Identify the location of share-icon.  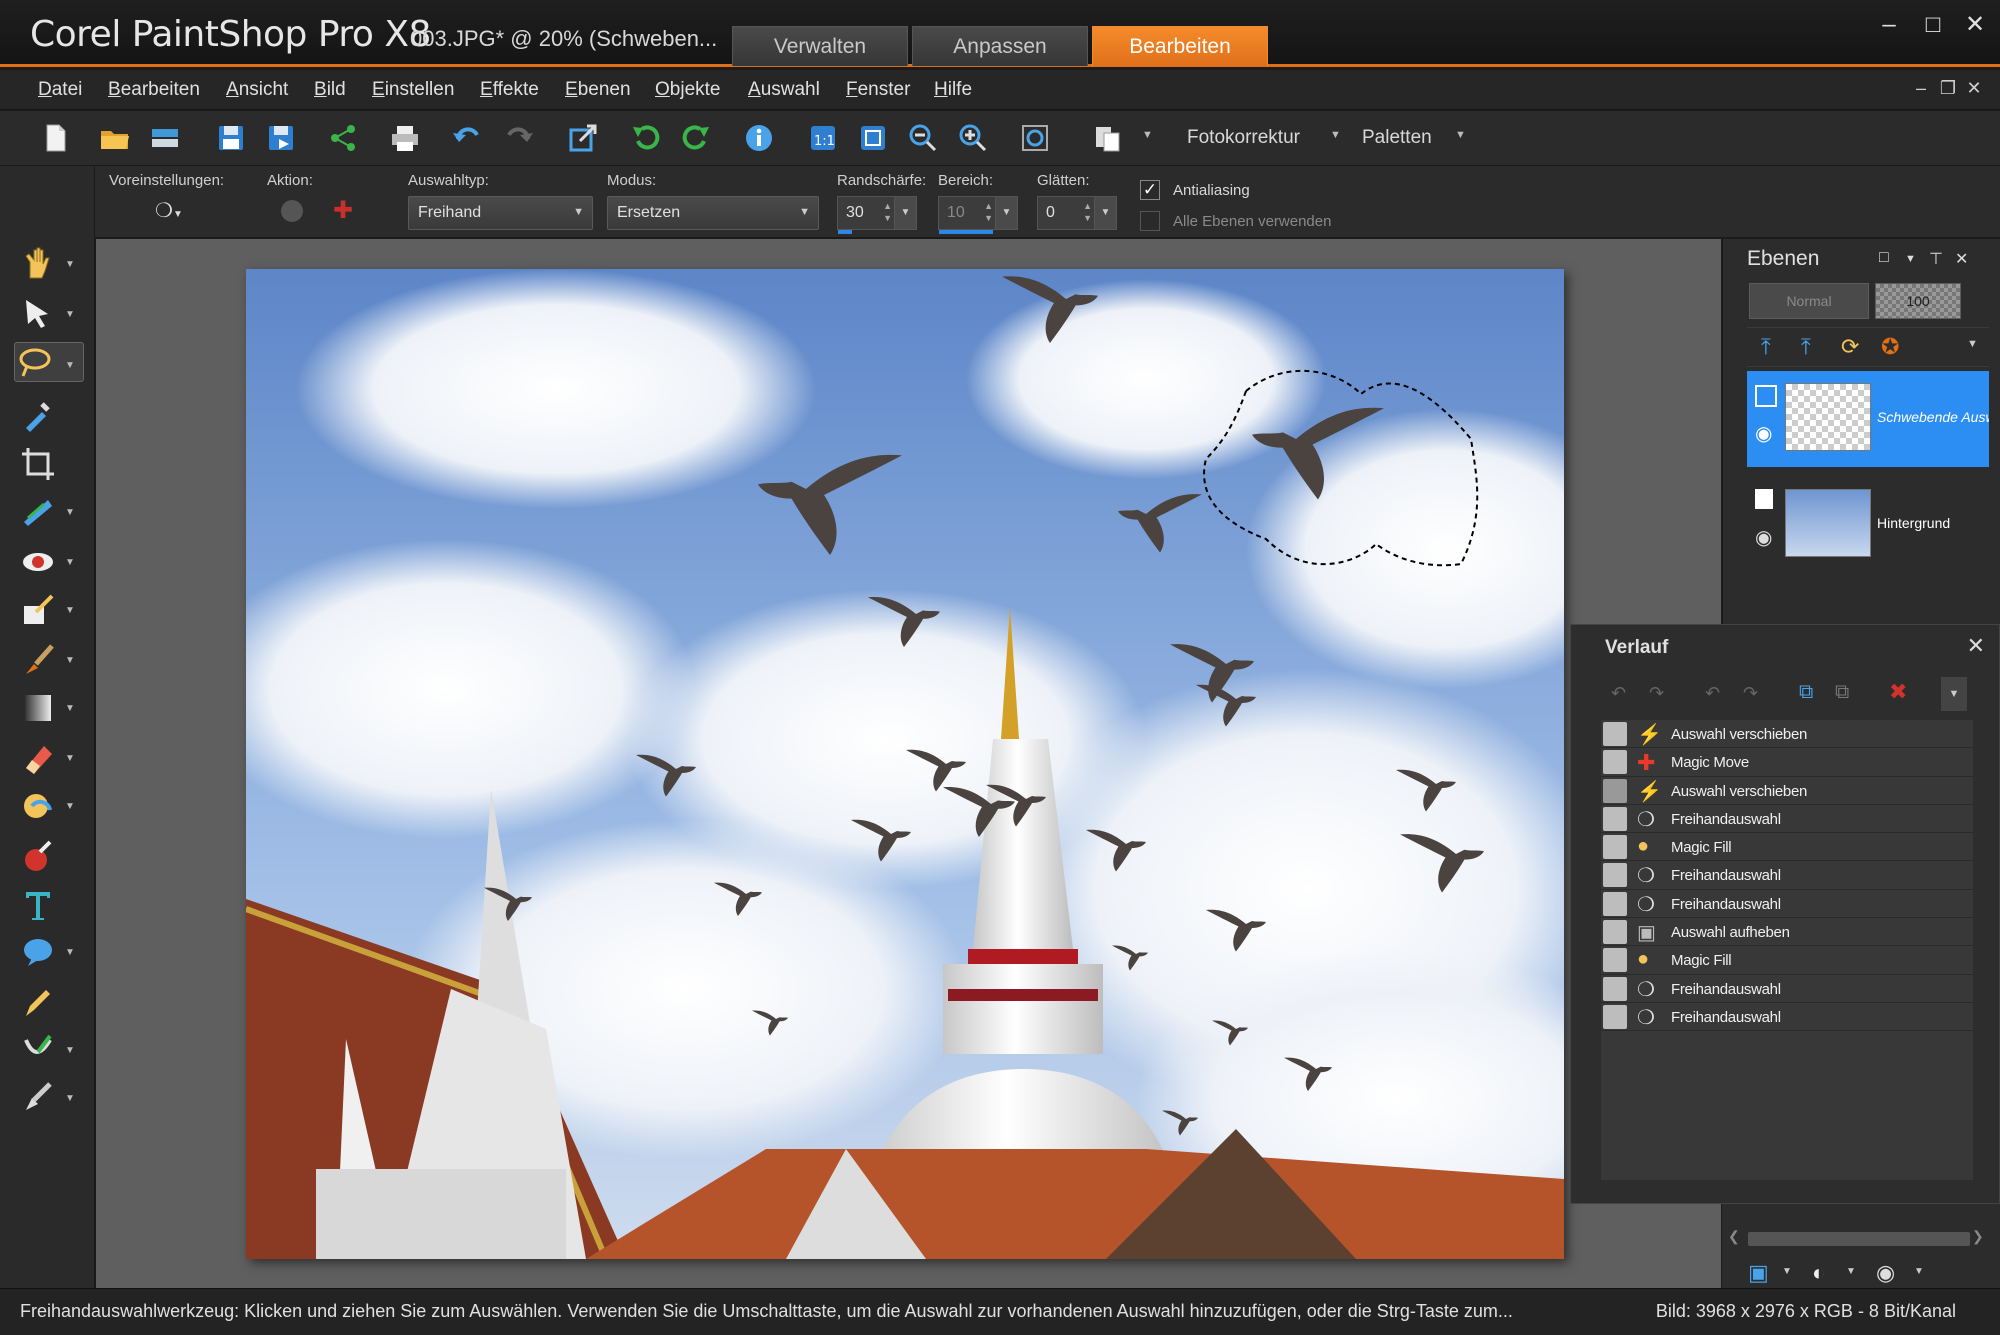
(343, 138).